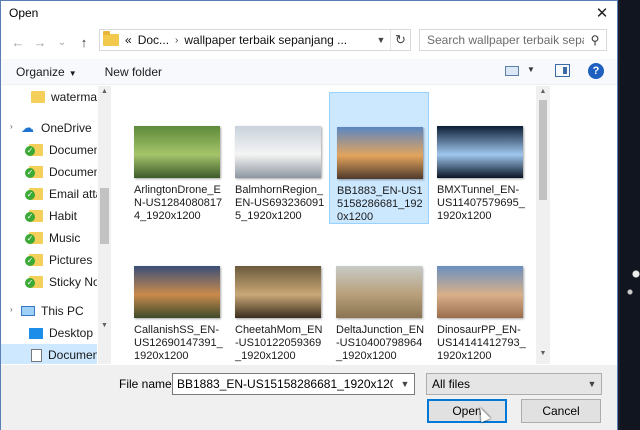  What do you see at coordinates (40, 42) in the screenshot?
I see `forward-arrow-icon: →` at bounding box center [40, 42].